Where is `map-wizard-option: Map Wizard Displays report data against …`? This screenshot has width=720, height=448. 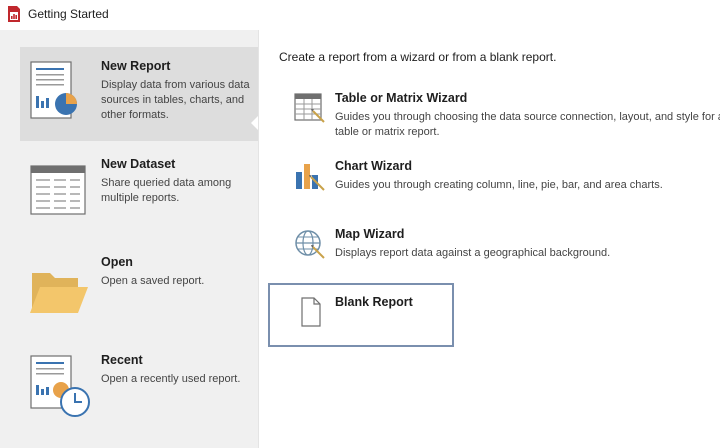
map-wizard-option: Map Wizard Displays report data against … is located at coordinates (504, 245).